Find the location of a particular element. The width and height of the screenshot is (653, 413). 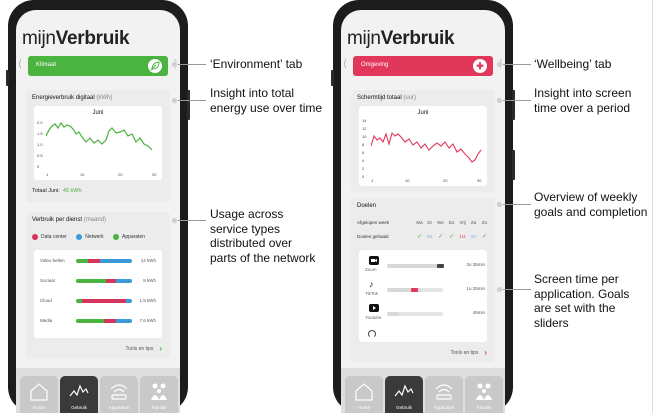

legend-item: Apparaten is located at coordinates (128, 237).